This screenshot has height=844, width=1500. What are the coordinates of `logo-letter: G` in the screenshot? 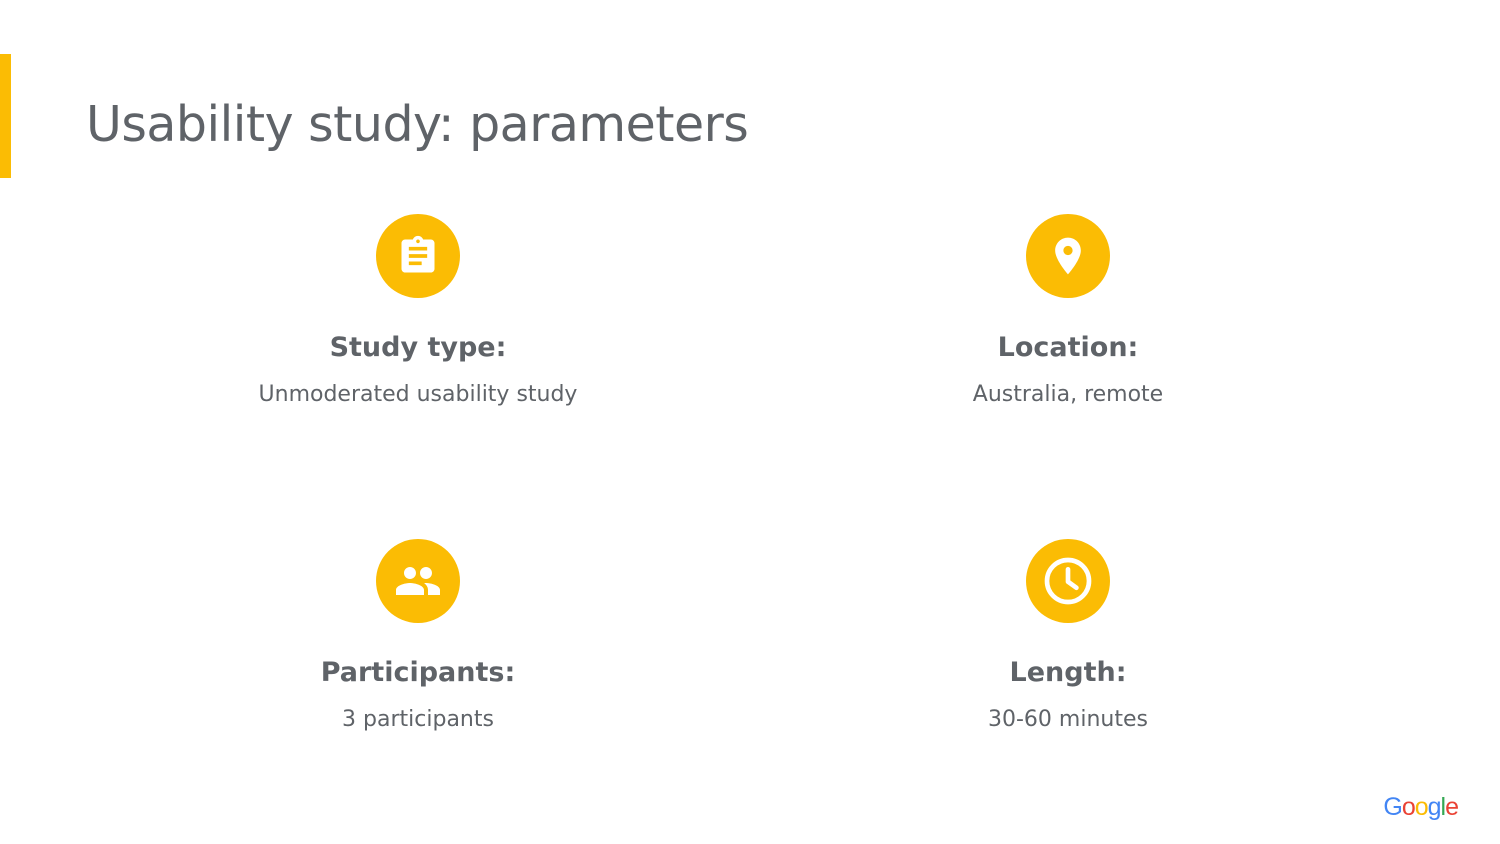 It's located at (1392, 807).